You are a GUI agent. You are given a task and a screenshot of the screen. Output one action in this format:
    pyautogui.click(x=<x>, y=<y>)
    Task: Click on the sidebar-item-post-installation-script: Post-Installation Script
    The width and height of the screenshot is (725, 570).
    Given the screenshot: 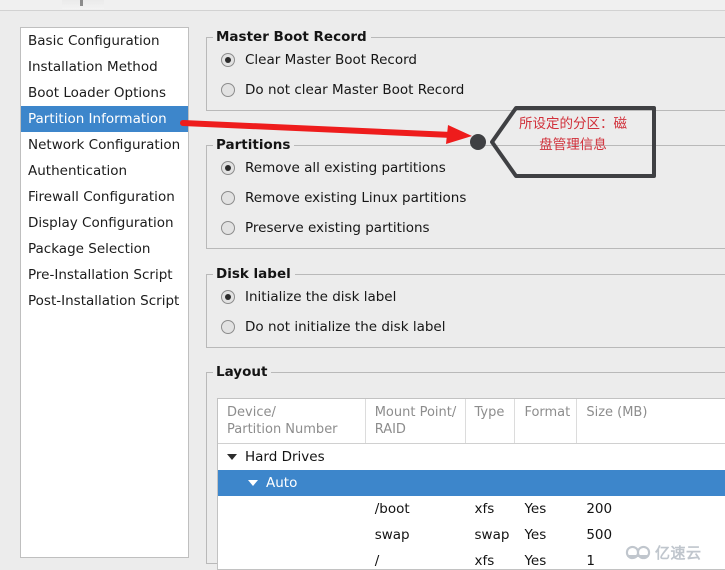 What is the action you would take?
    pyautogui.click(x=104, y=301)
    